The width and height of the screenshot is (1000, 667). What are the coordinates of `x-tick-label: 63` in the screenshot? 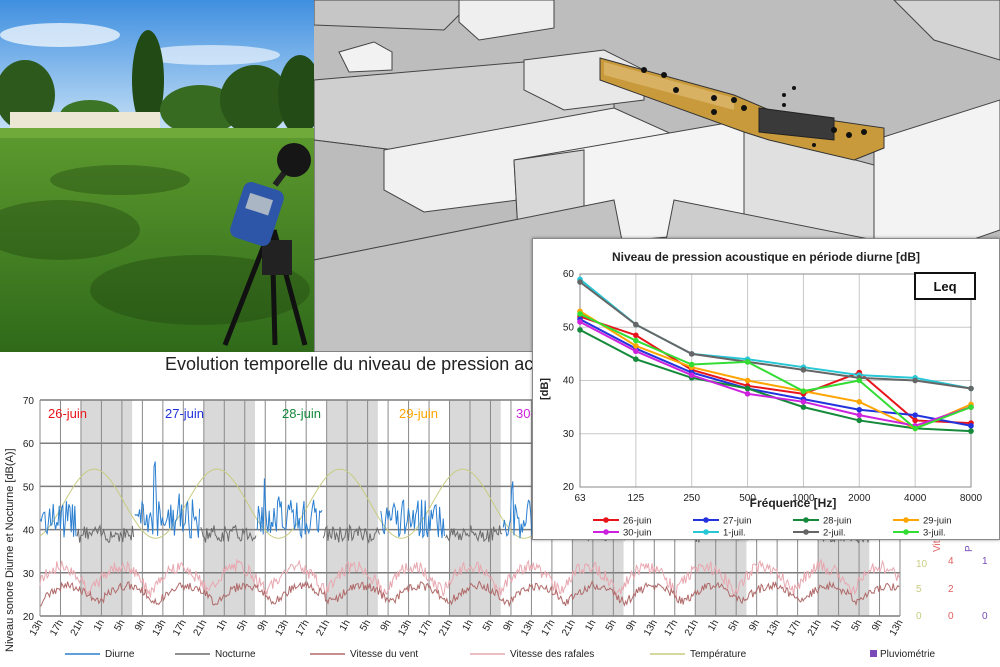 It's located at (580, 498).